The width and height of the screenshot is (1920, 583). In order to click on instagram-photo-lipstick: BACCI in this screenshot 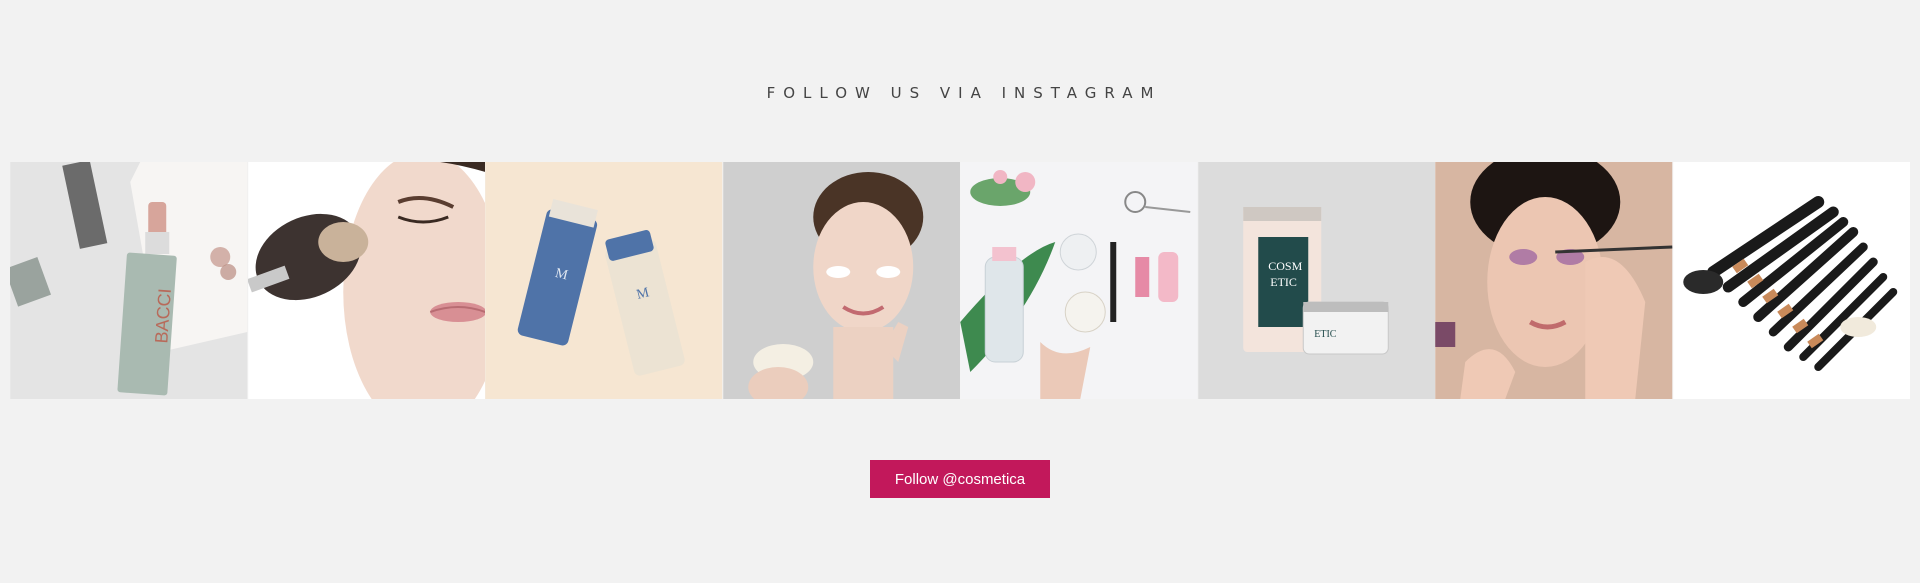, I will do `click(129, 280)`.